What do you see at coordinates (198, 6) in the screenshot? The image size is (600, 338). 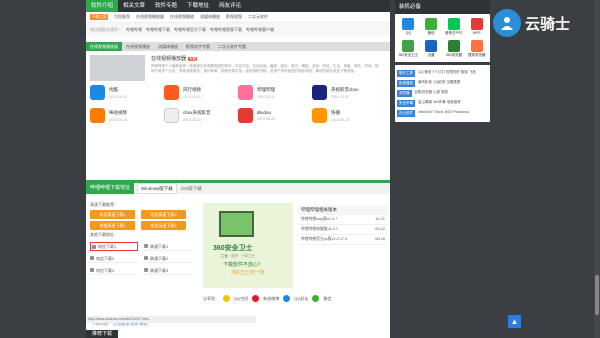 I see `tab-download: 下载地址` at bounding box center [198, 6].